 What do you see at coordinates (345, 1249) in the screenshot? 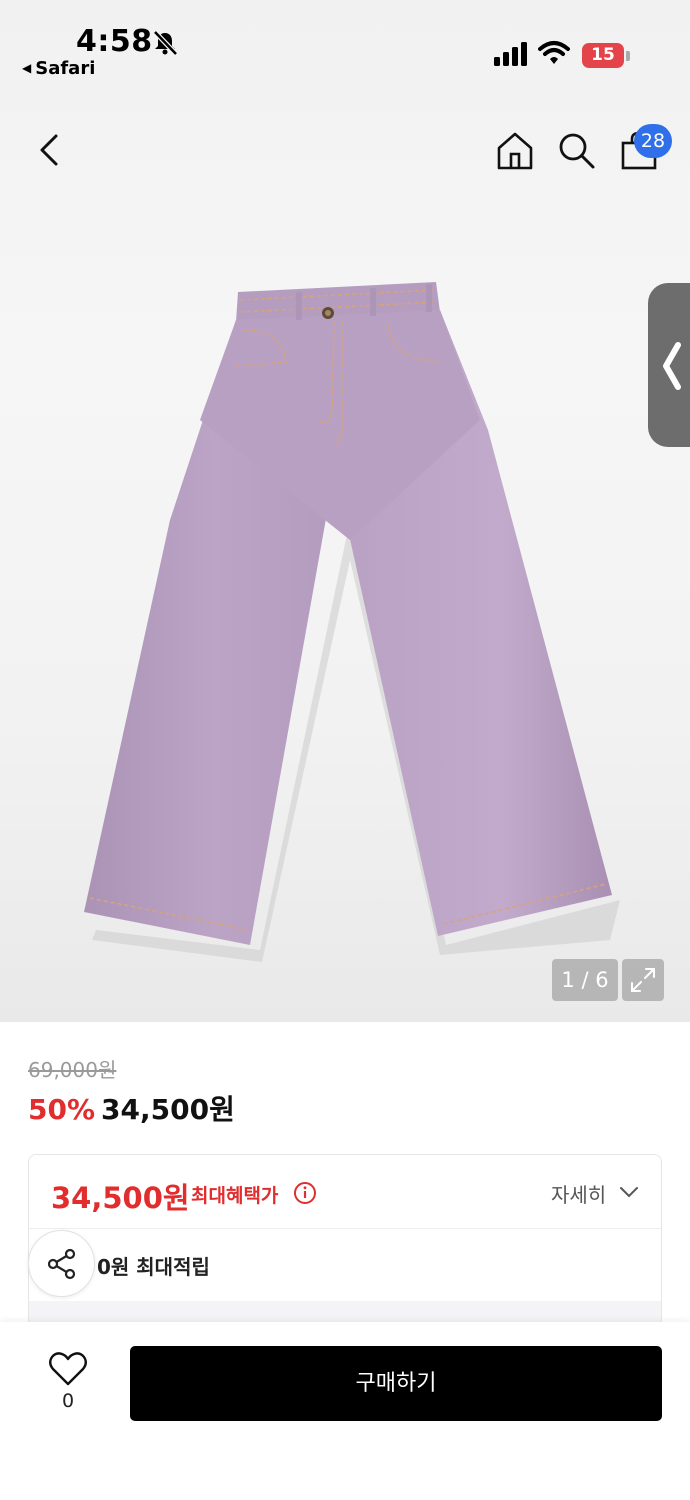
I see `benefit-card: 34,500원 최대혜택가 자세히 0원 최대적립` at bounding box center [345, 1249].